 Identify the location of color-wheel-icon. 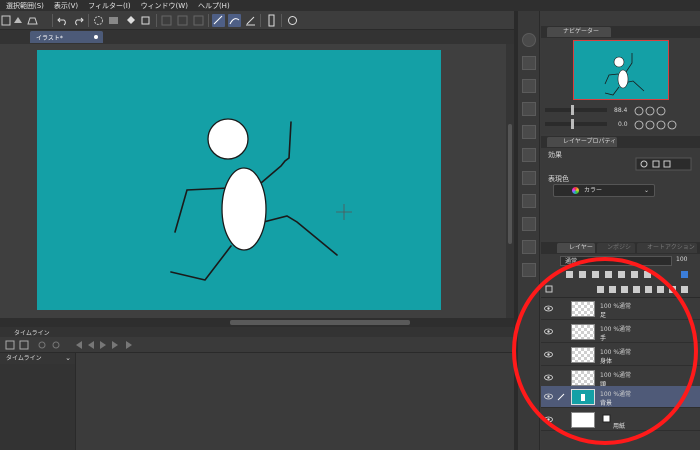
(575, 190).